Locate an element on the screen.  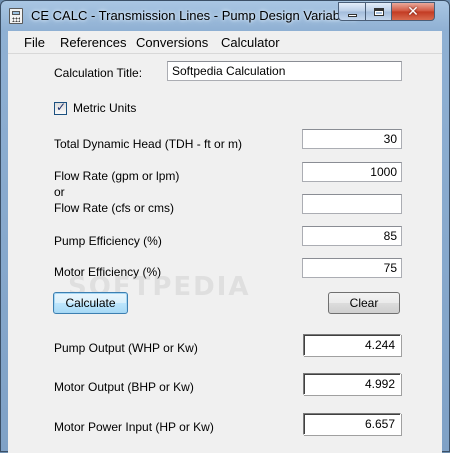
minimize-icon is located at coordinates (352, 15).